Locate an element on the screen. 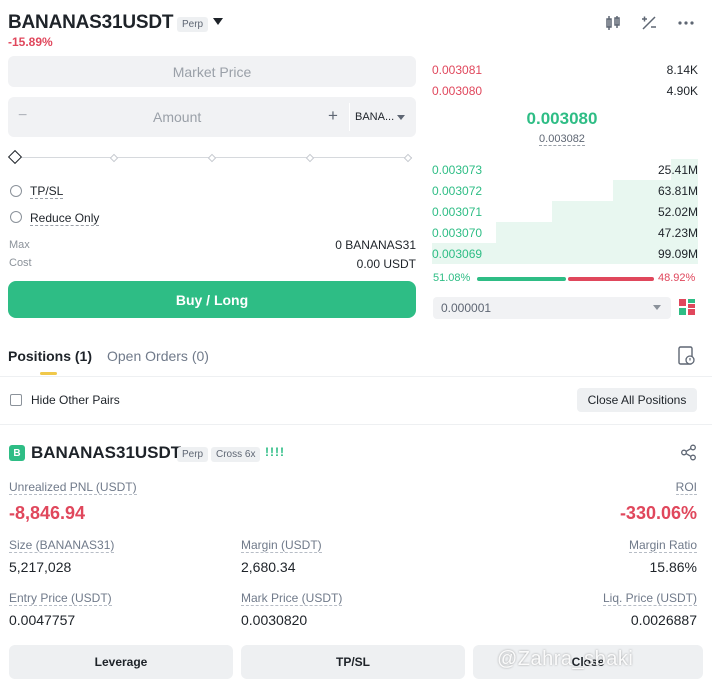 This screenshot has width=712, height=689. bid-price: 0.003072 is located at coordinates (457, 190).